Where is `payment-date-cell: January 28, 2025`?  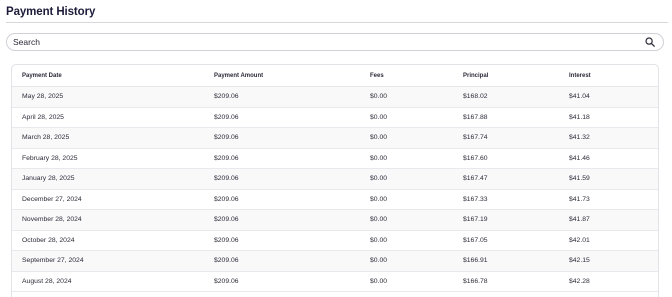 payment-date-cell: January 28, 2025 is located at coordinates (48, 179).